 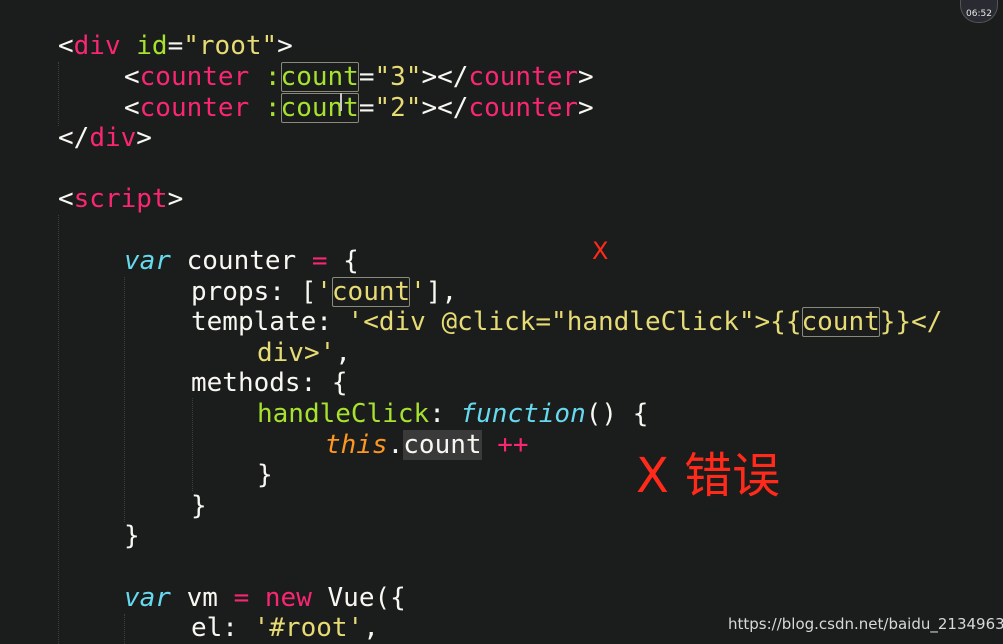 I want to click on code-token: }}</, so click(x=911, y=322).